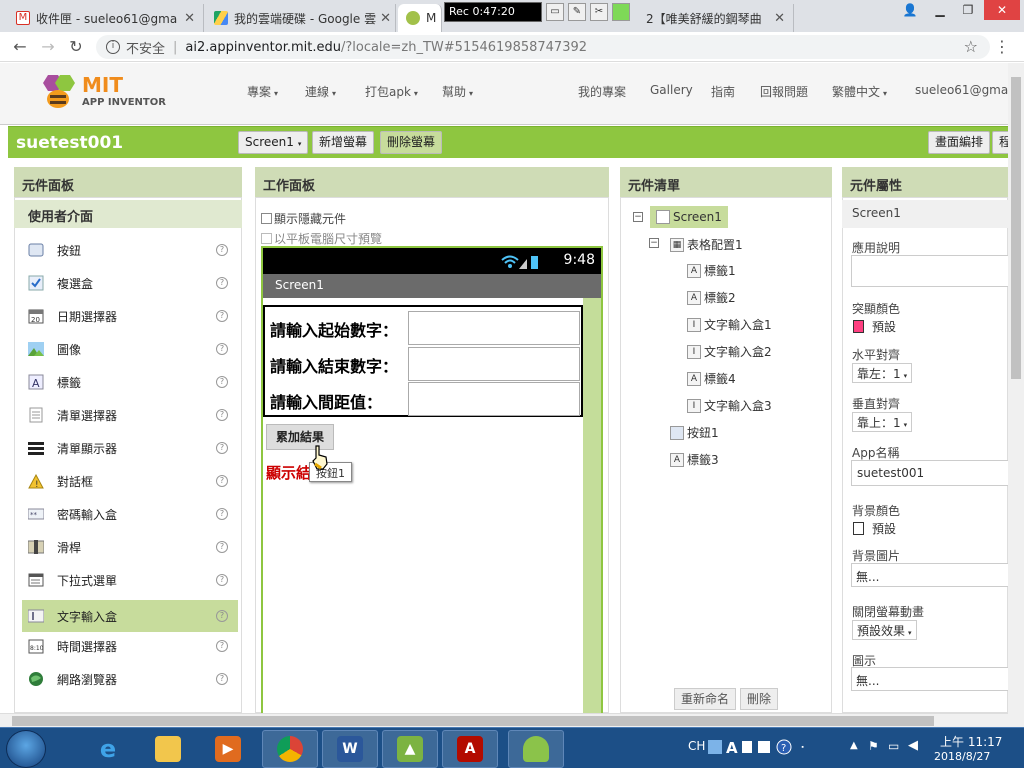 The height and width of the screenshot is (769, 1024). I want to click on tree-node-textbox2: I 文字輸入盒2, so click(729, 351).